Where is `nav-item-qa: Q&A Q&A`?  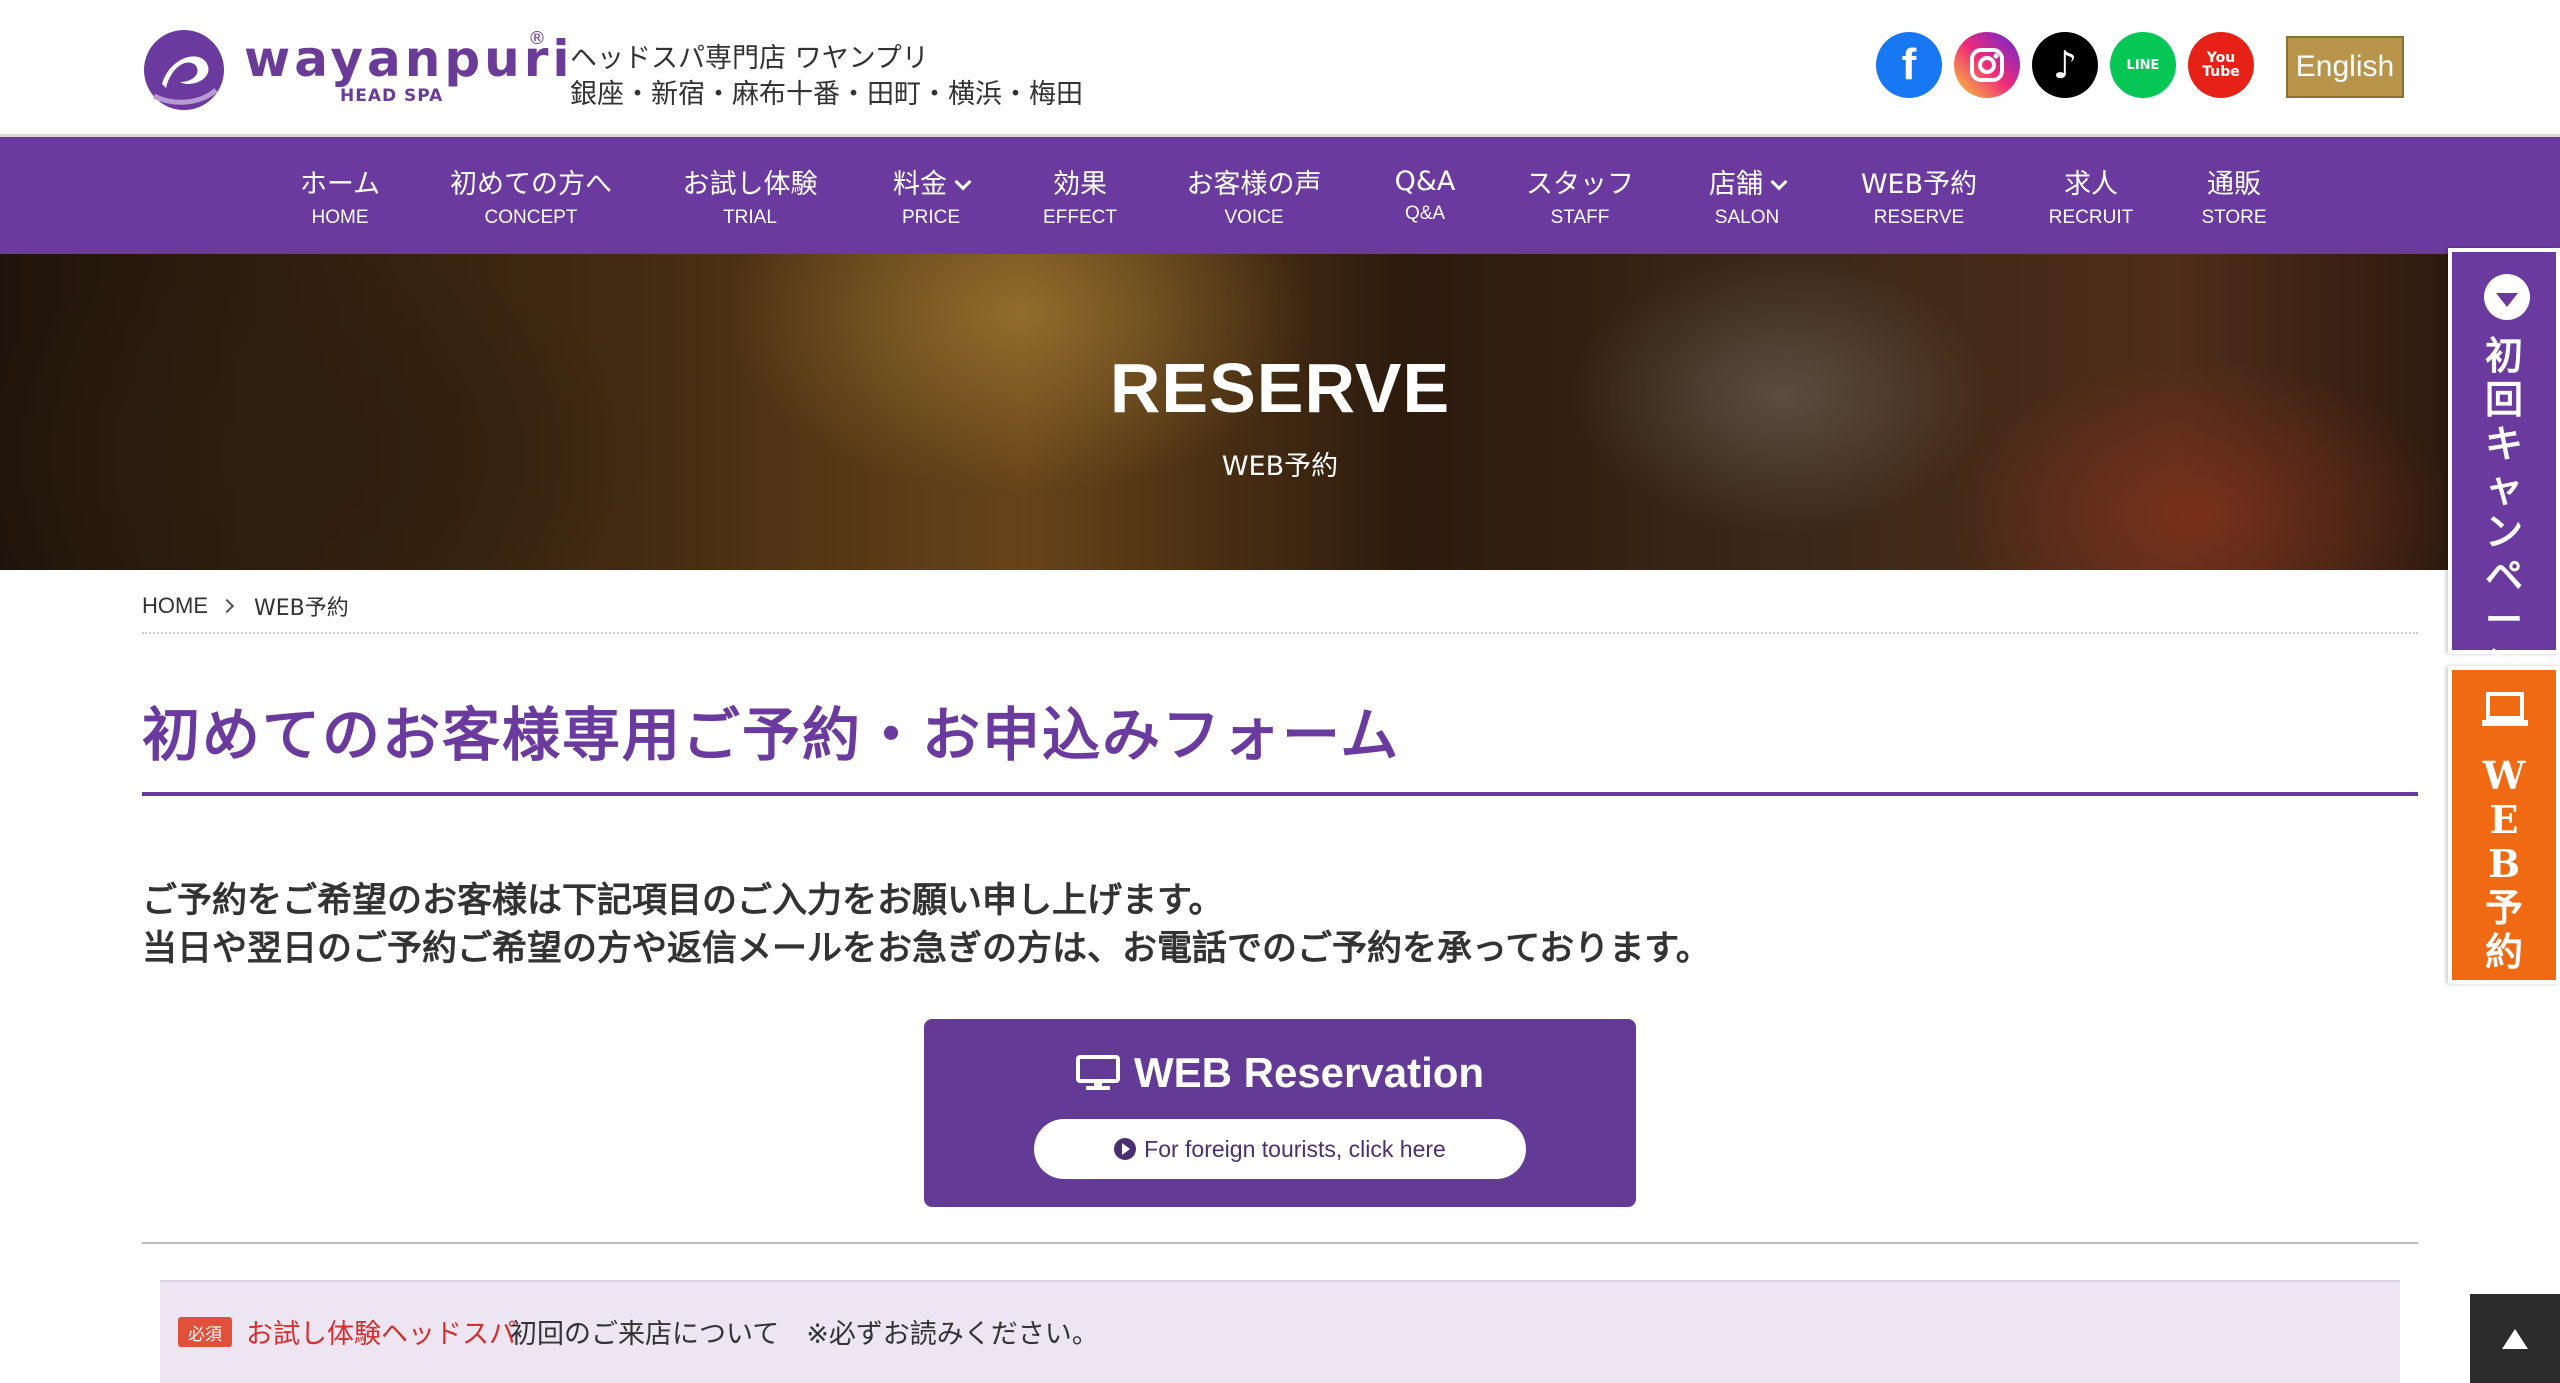 nav-item-qa: Q&A Q&A is located at coordinates (1425, 195).